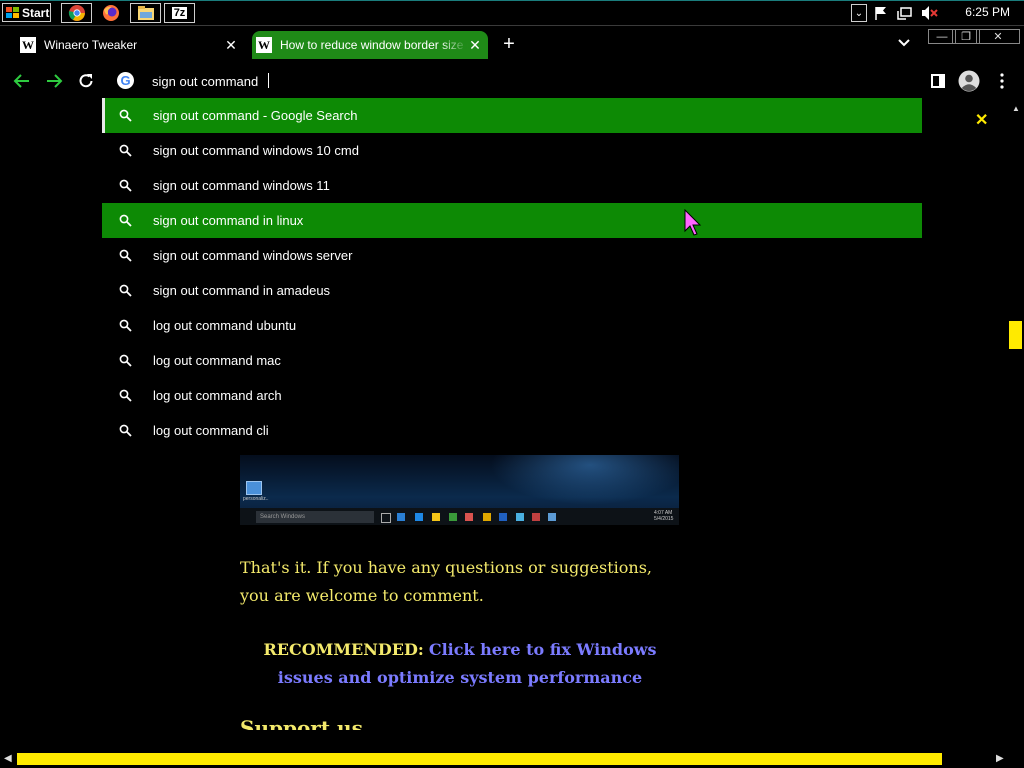 The width and height of the screenshot is (1024, 768). Describe the element at coordinates (512, 115) in the screenshot. I see `suggestion-item: sign out command - Google Search` at that location.